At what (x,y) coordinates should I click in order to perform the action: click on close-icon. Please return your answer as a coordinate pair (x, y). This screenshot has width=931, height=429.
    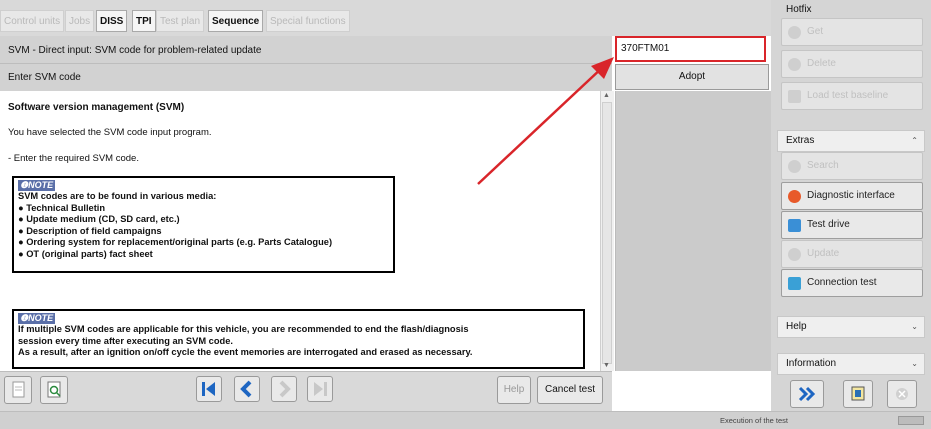
    Looking at the image, I should click on (902, 394).